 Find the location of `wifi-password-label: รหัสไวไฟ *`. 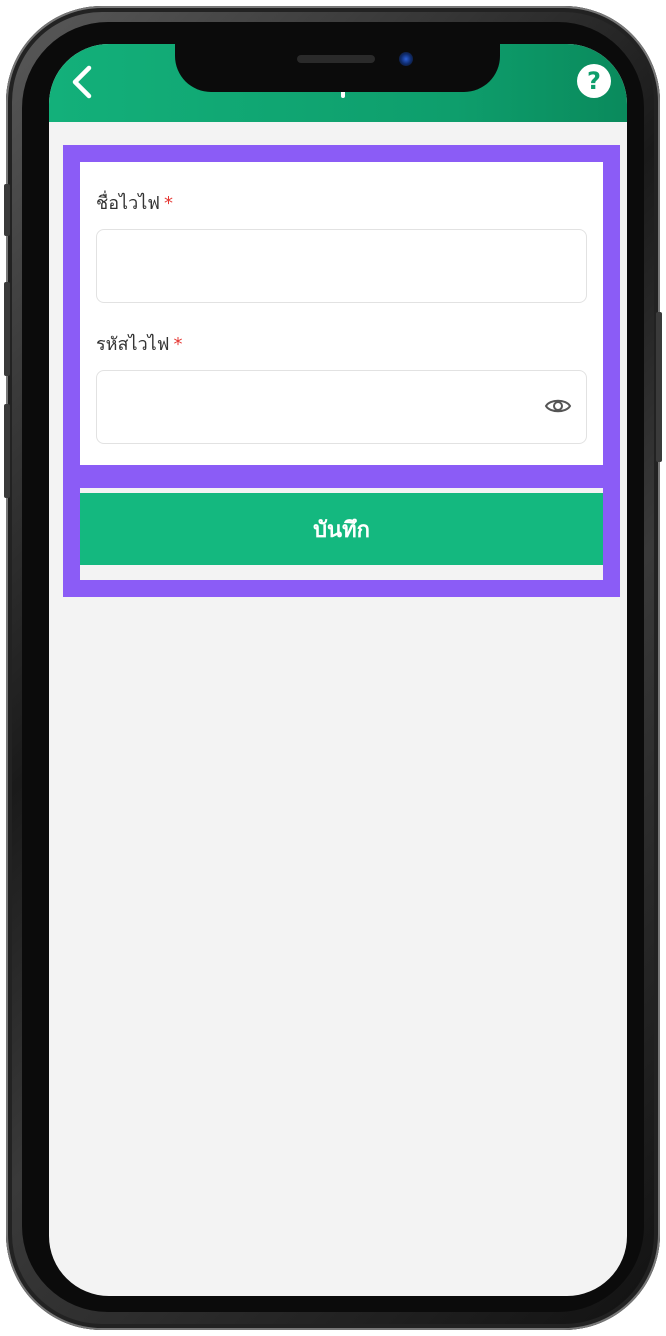

wifi-password-label: รหัสไวไฟ * is located at coordinates (139, 343).